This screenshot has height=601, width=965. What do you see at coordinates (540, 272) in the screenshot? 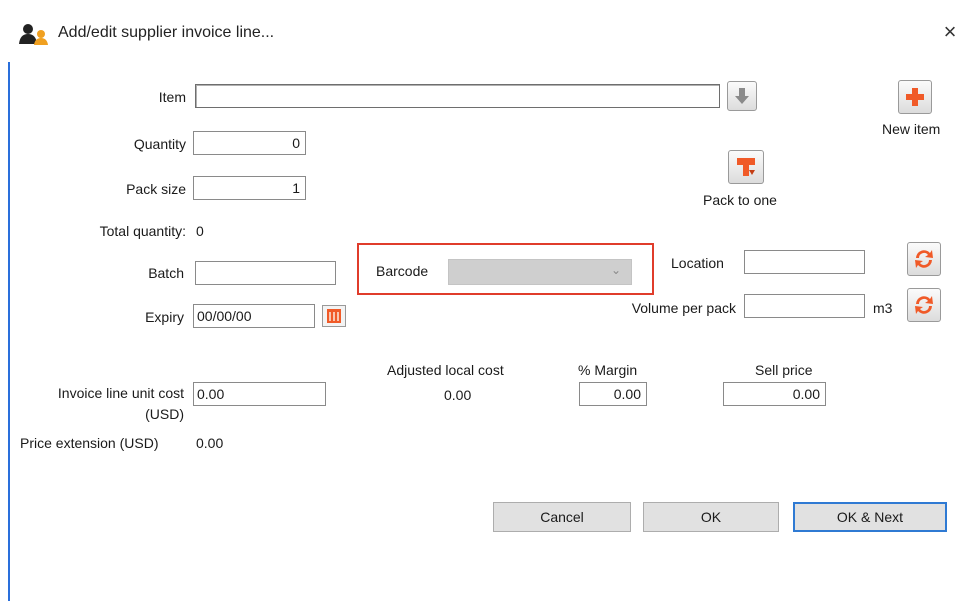
I see `barcode-select: ⌄` at bounding box center [540, 272].